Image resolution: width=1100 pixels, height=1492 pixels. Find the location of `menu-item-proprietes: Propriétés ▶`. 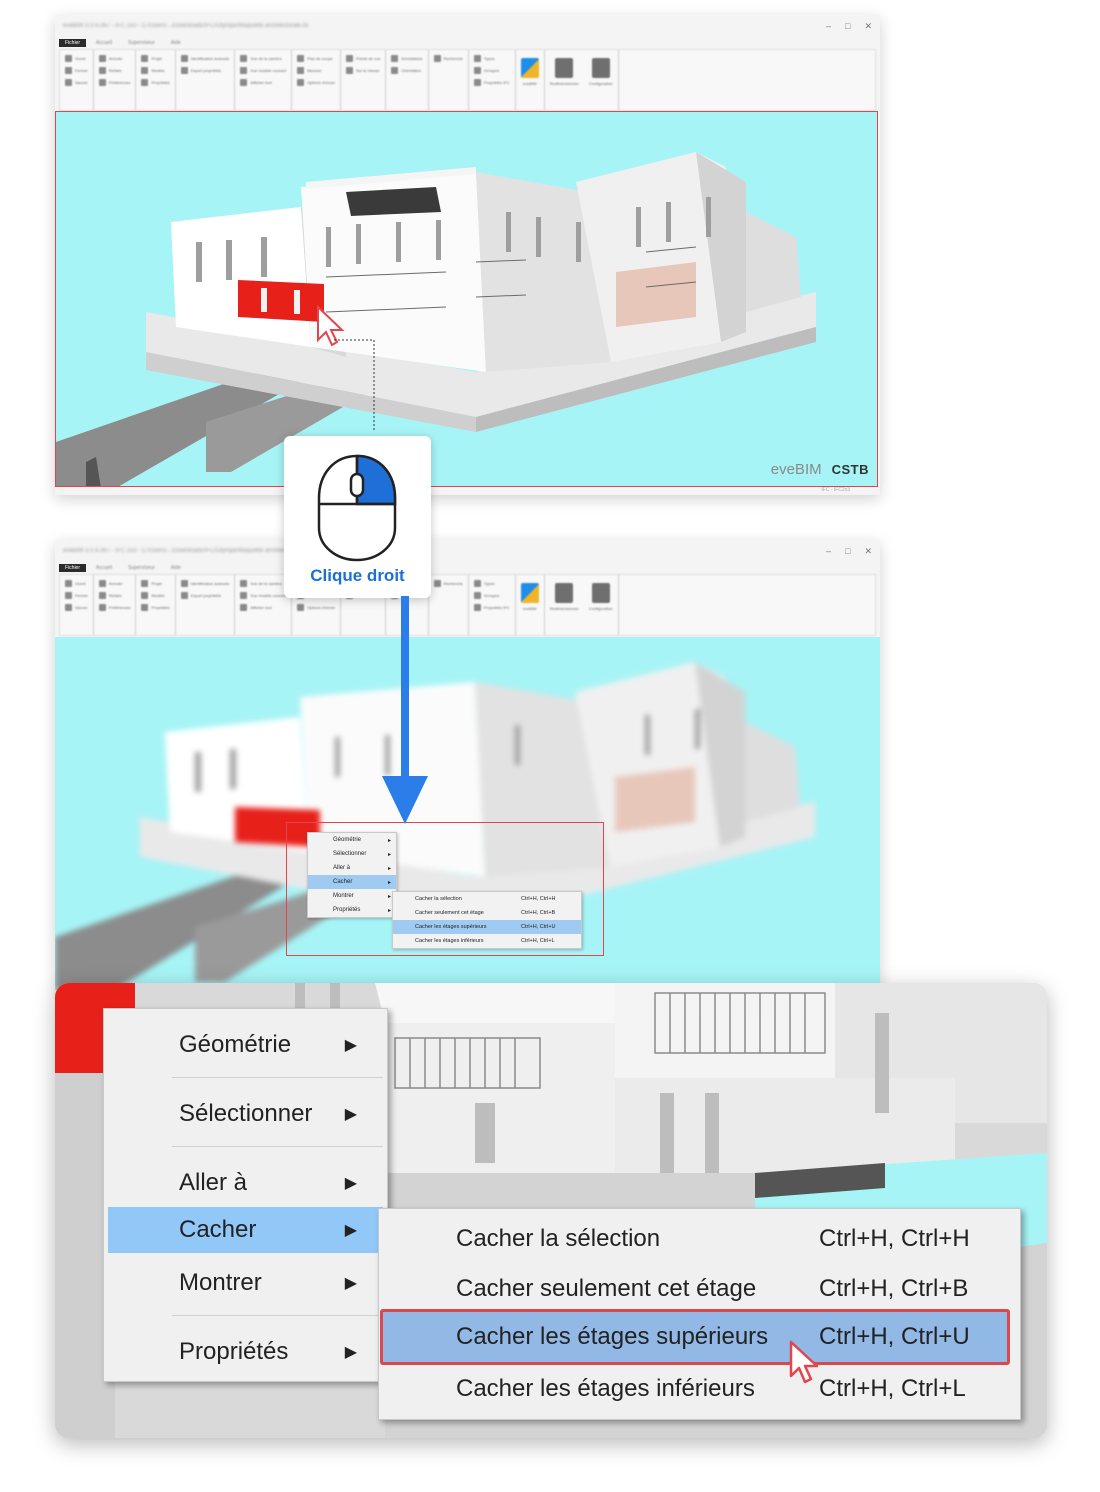

menu-item-proprietes: Propriétés ▶ is located at coordinates (245, 1352).